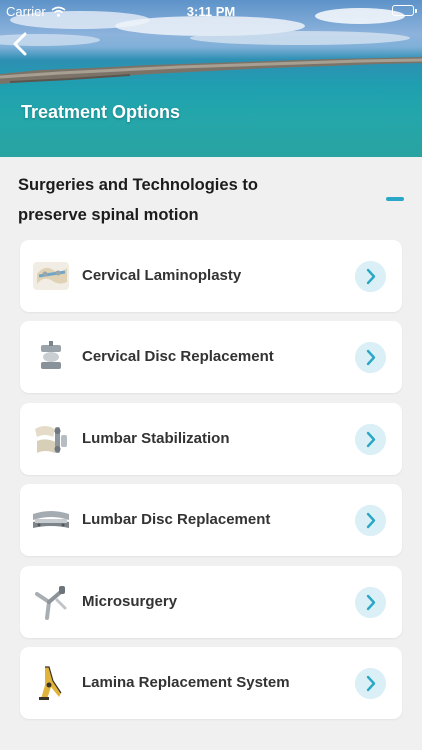 This screenshot has width=422, height=750. I want to click on page-title: Treatment Options, so click(101, 112).